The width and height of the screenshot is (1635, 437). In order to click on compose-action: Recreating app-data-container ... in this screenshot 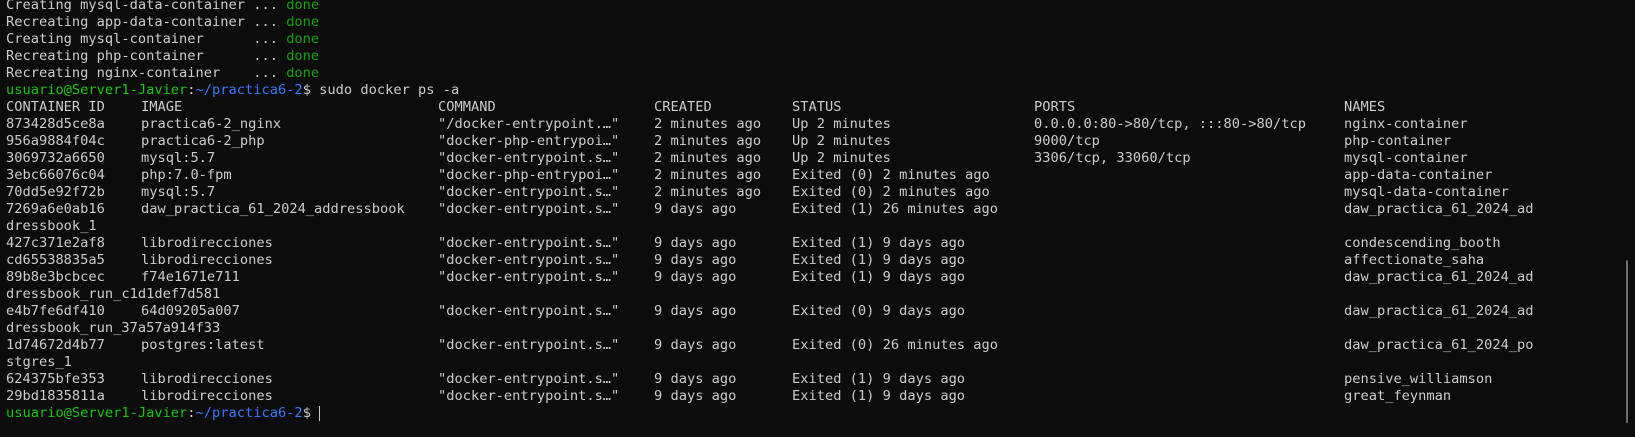, I will do `click(146, 22)`.